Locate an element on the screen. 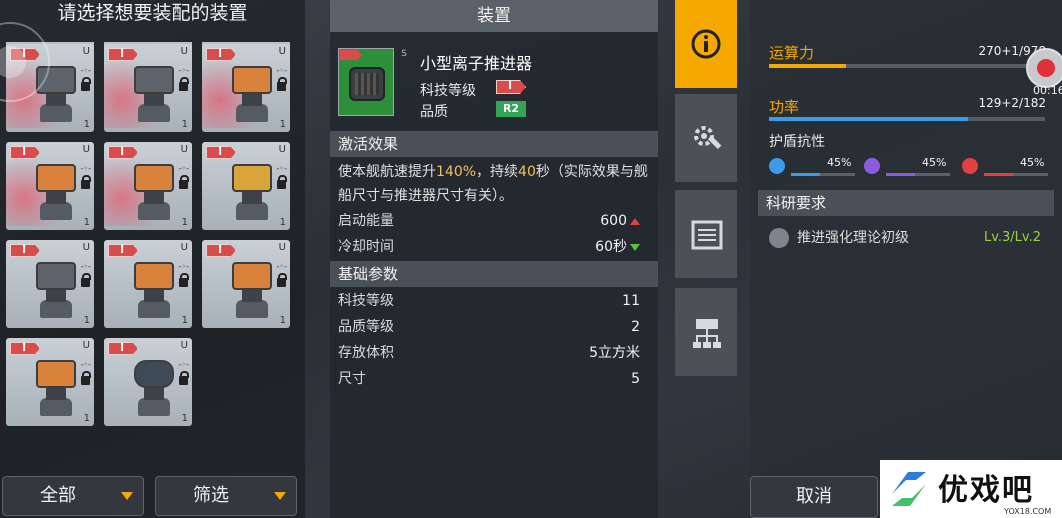  param-row: 存放体积 5立方米 is located at coordinates (489, 353).